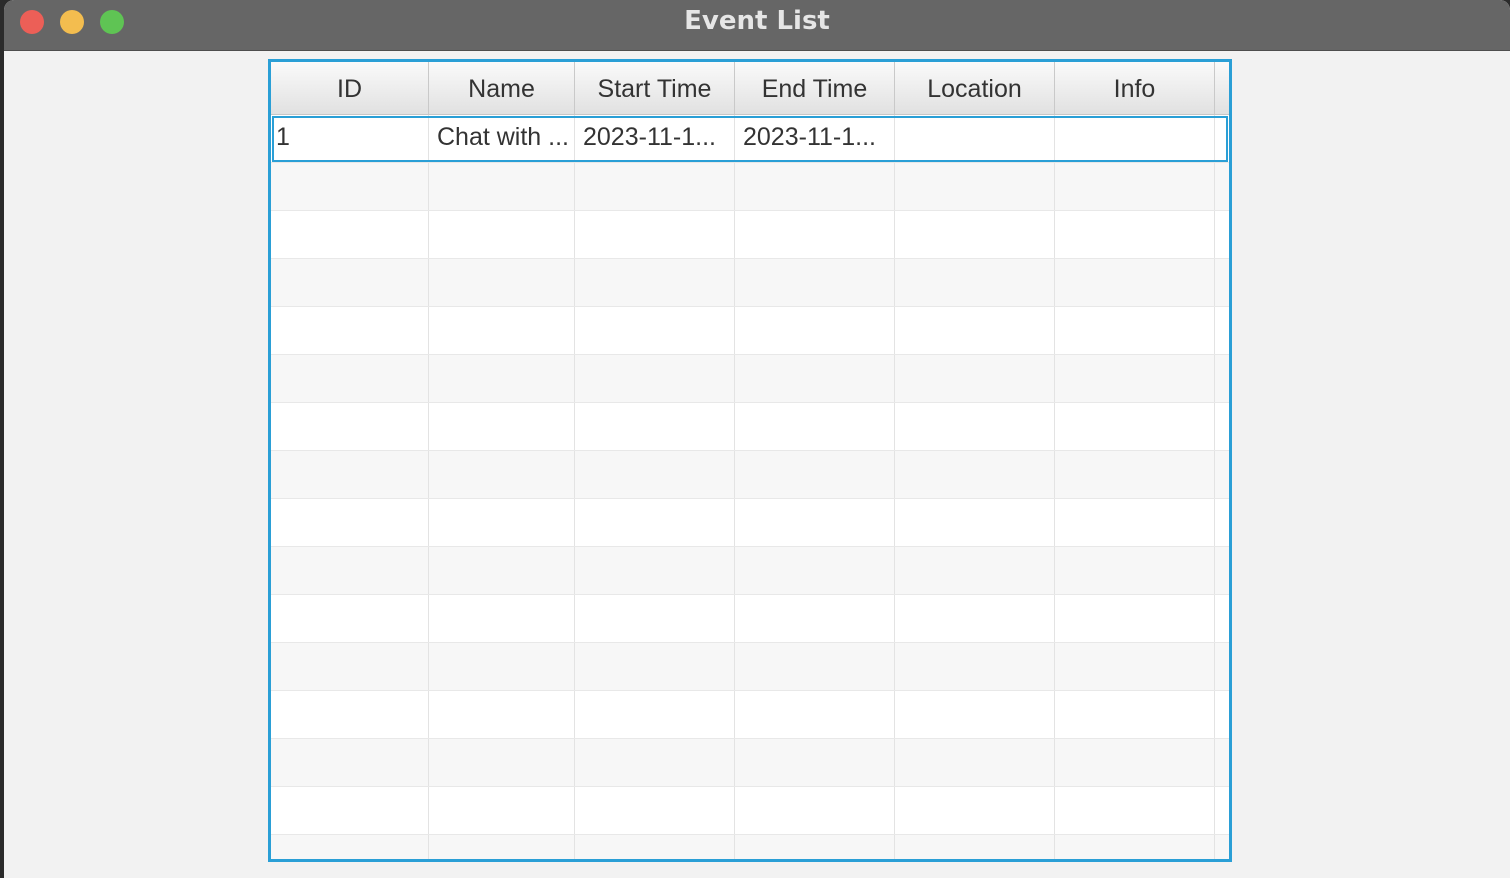 The width and height of the screenshot is (1510, 878). I want to click on column-header-start-time: Start Time, so click(655, 88).